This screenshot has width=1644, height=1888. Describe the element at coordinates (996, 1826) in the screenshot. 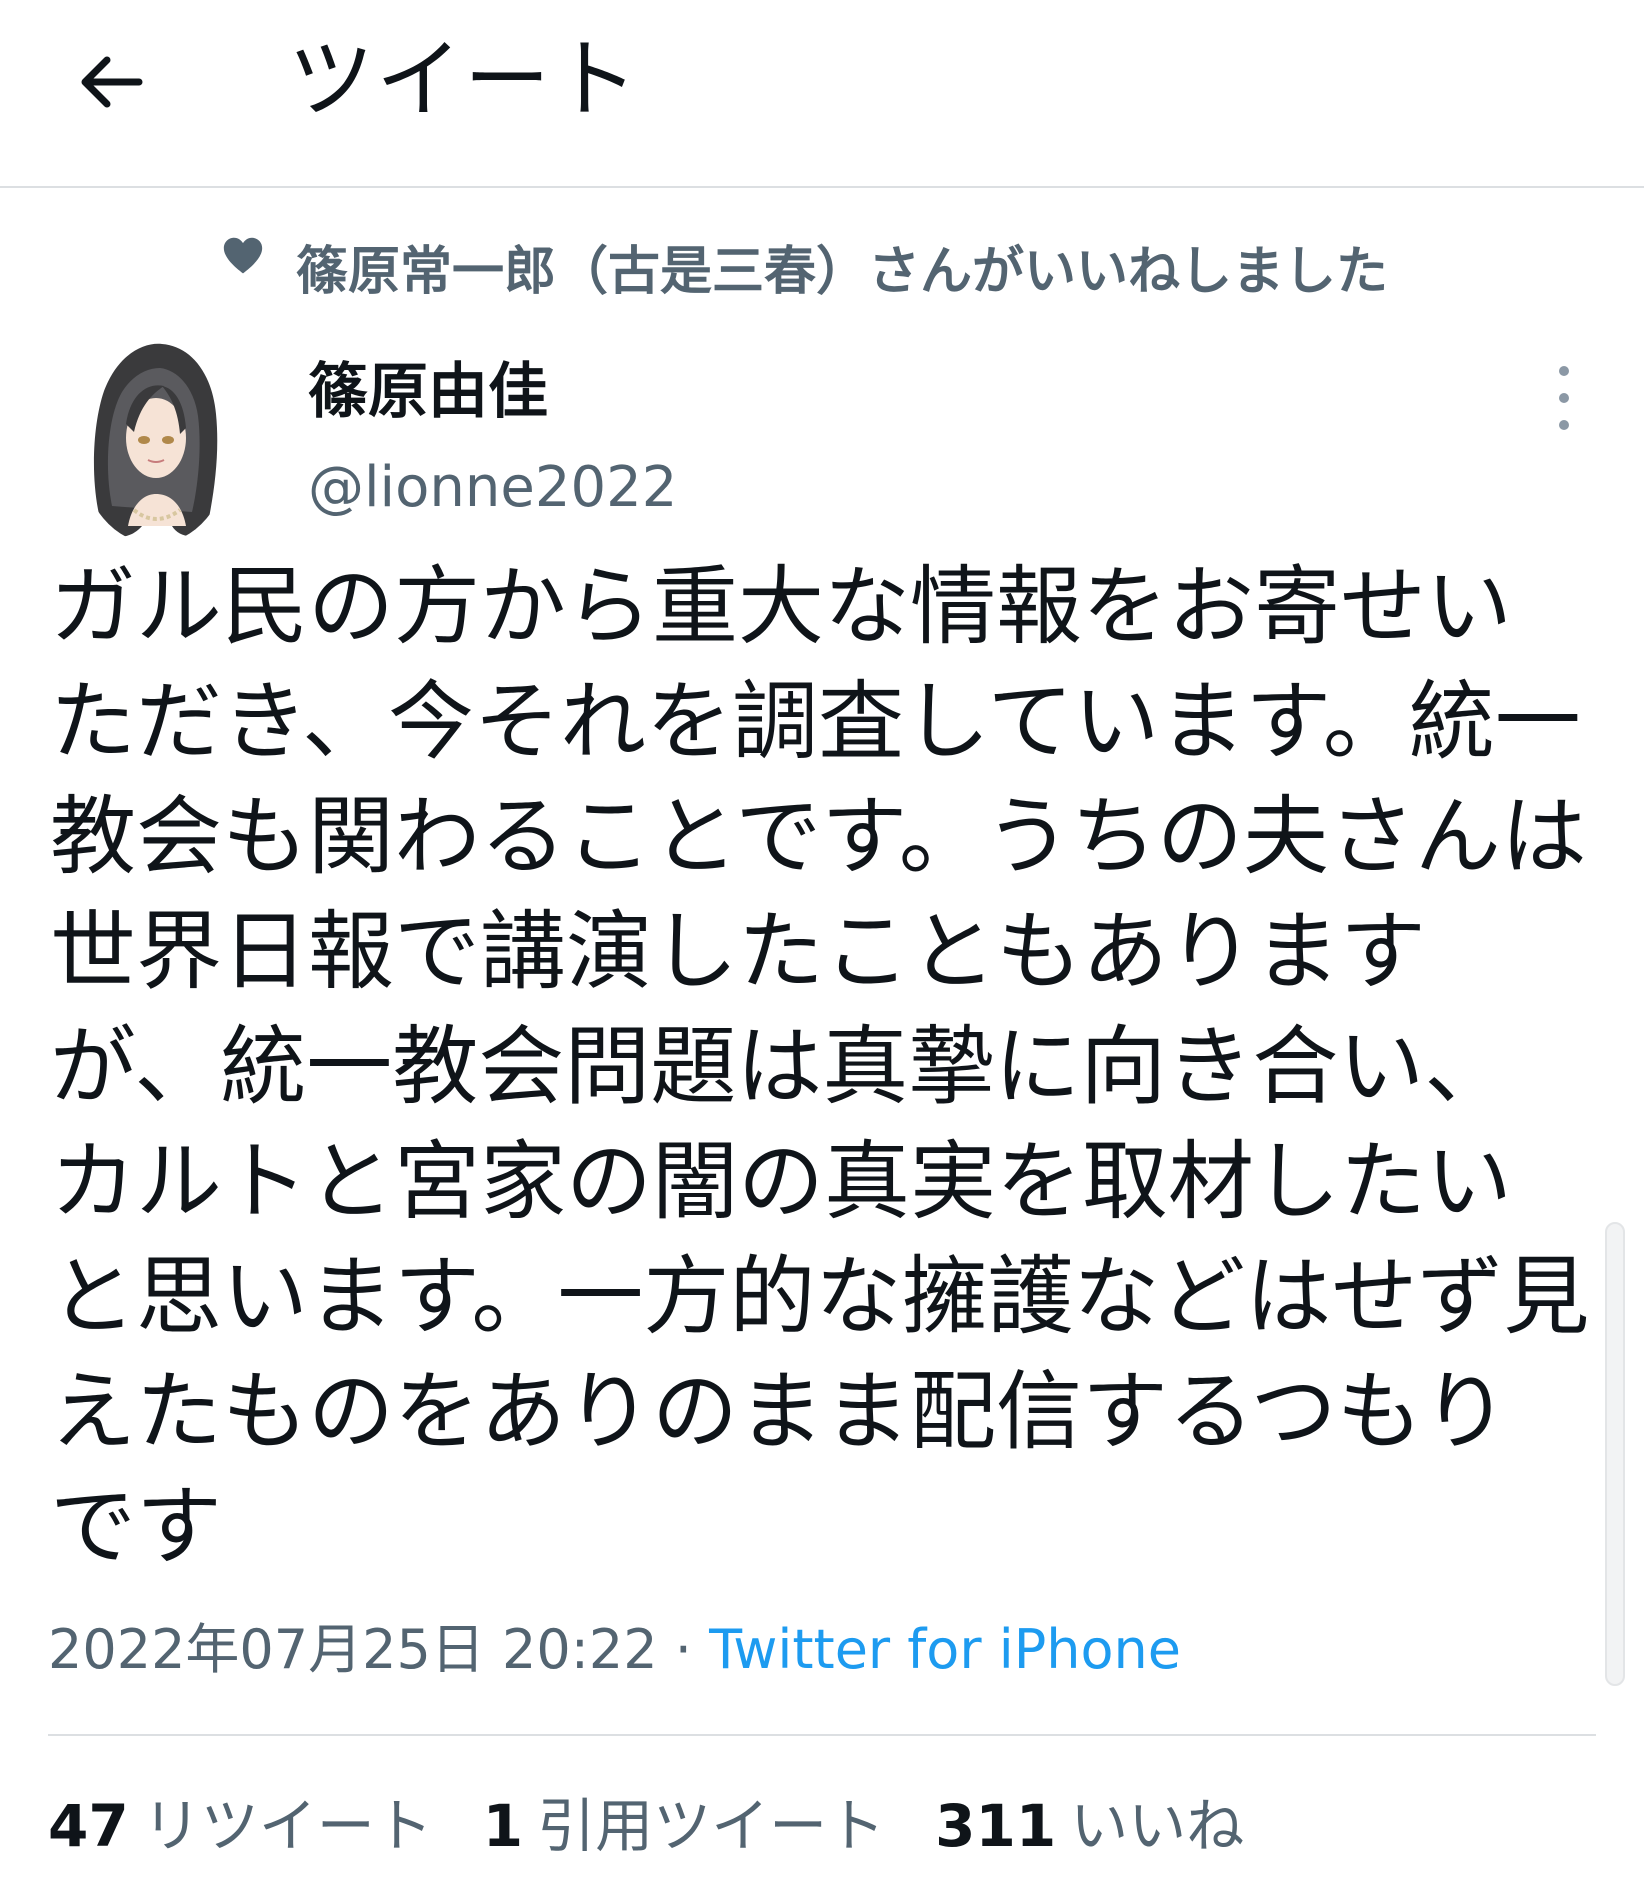

I see `likes-count: 311` at that location.